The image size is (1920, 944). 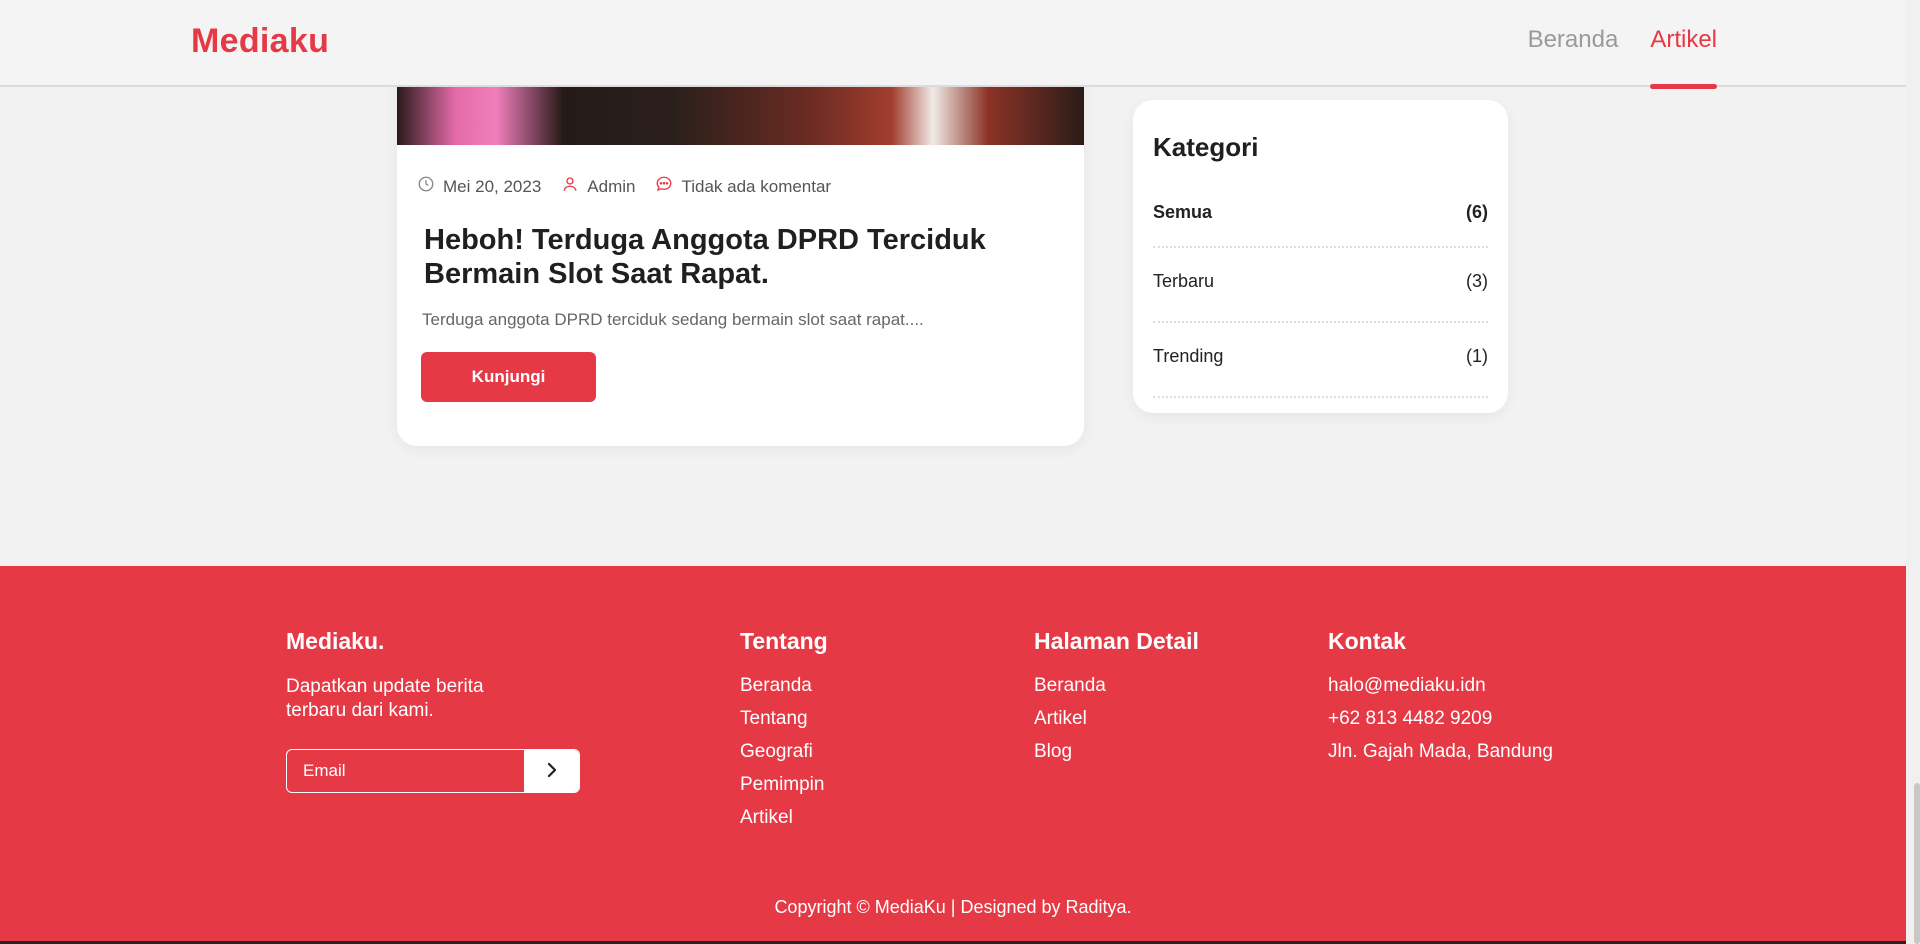 I want to click on category-list: Semua (6) Terbaru (3) Trending (1), so click(x=1320, y=291).